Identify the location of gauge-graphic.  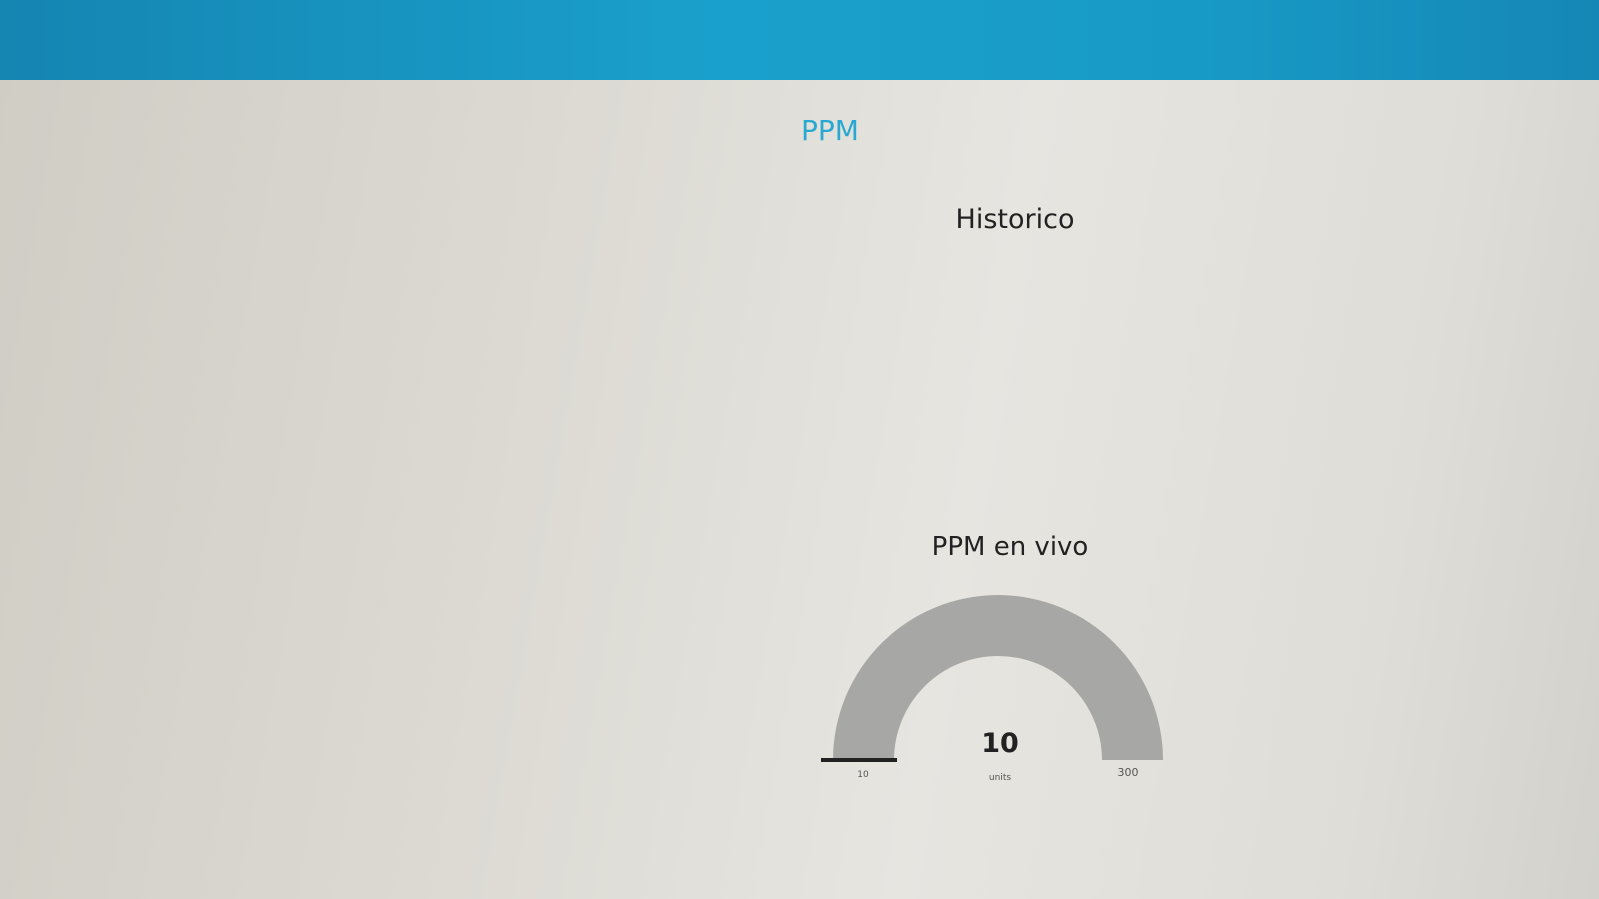
(992, 678).